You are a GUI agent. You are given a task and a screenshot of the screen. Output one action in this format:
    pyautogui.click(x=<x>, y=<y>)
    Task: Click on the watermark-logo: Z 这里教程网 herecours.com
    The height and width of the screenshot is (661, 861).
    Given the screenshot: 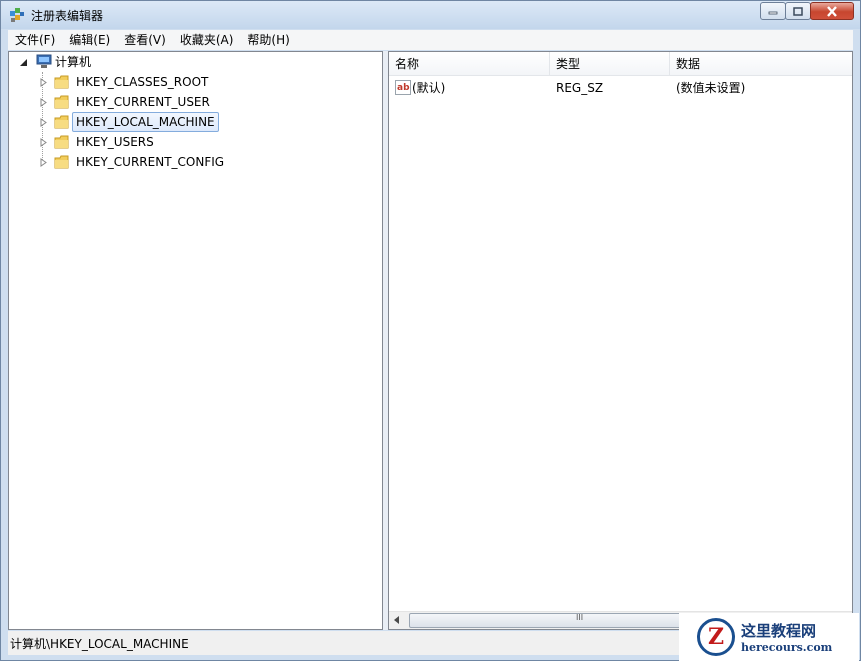 What is the action you would take?
    pyautogui.click(x=769, y=637)
    